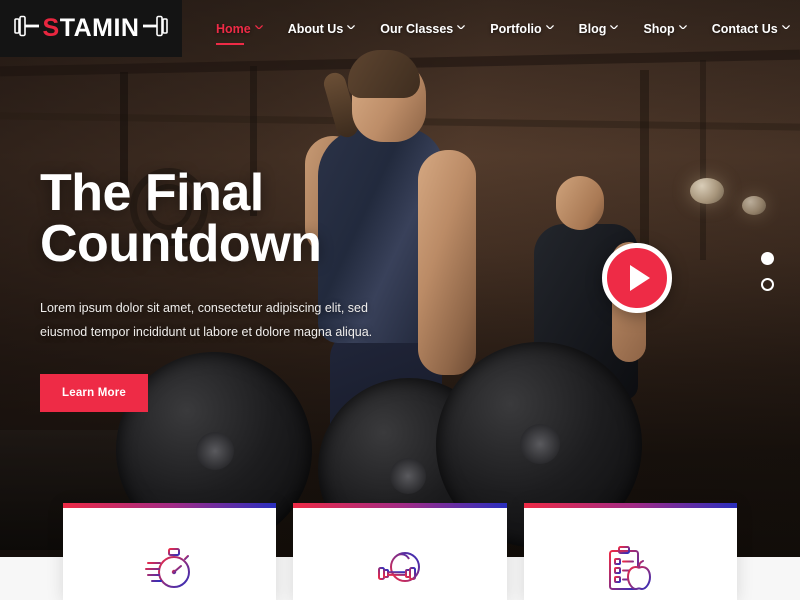 The height and width of the screenshot is (600, 800). What do you see at coordinates (592, 28) in the screenshot?
I see `nav-label: Blog` at bounding box center [592, 28].